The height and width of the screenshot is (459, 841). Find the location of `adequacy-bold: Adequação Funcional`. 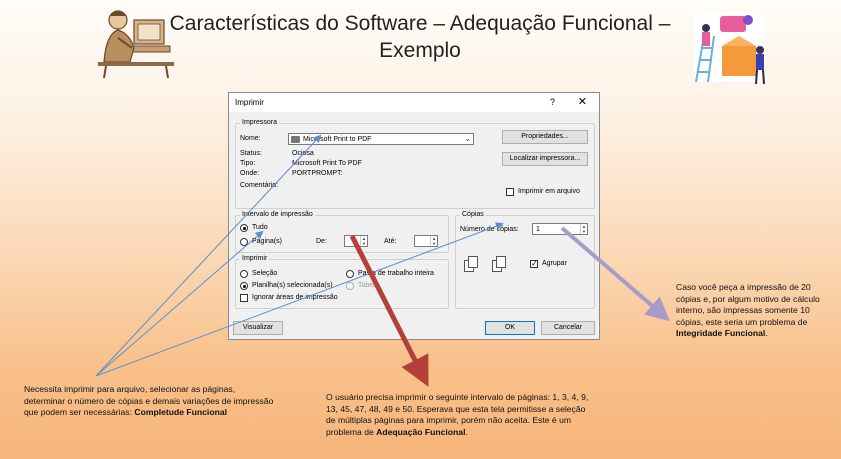

adequacy-bold: Adequação Funcional is located at coordinates (421, 431).